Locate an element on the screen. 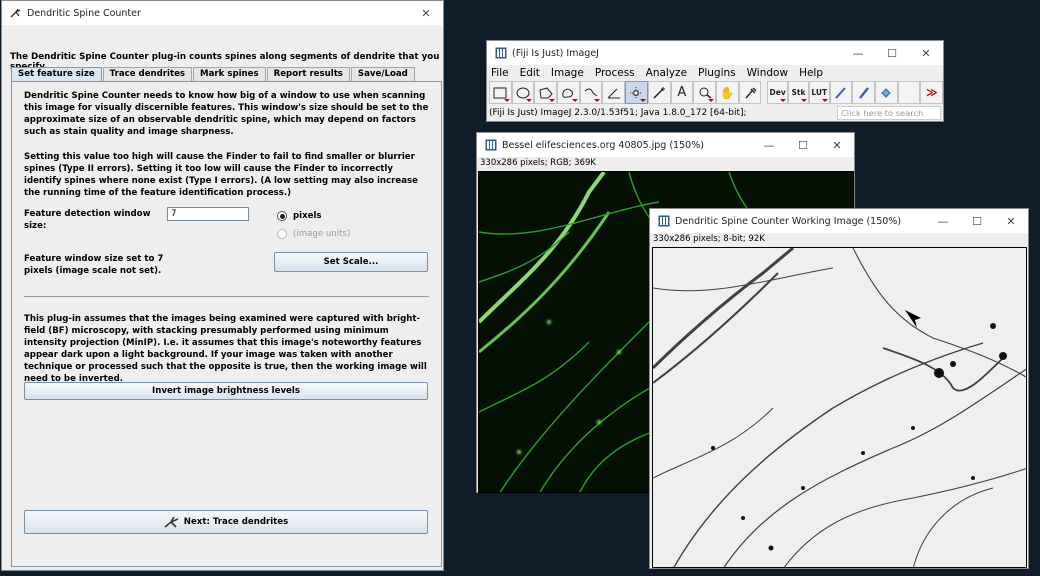 The image size is (1040, 576). menu-analyze: Analyze is located at coordinates (666, 73).